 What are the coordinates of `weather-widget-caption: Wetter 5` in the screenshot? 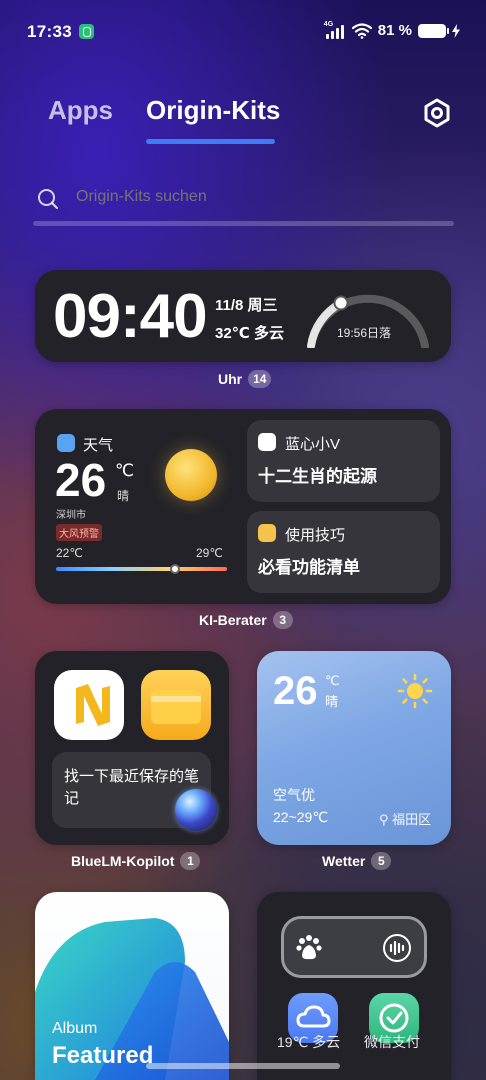 It's located at (357, 861).